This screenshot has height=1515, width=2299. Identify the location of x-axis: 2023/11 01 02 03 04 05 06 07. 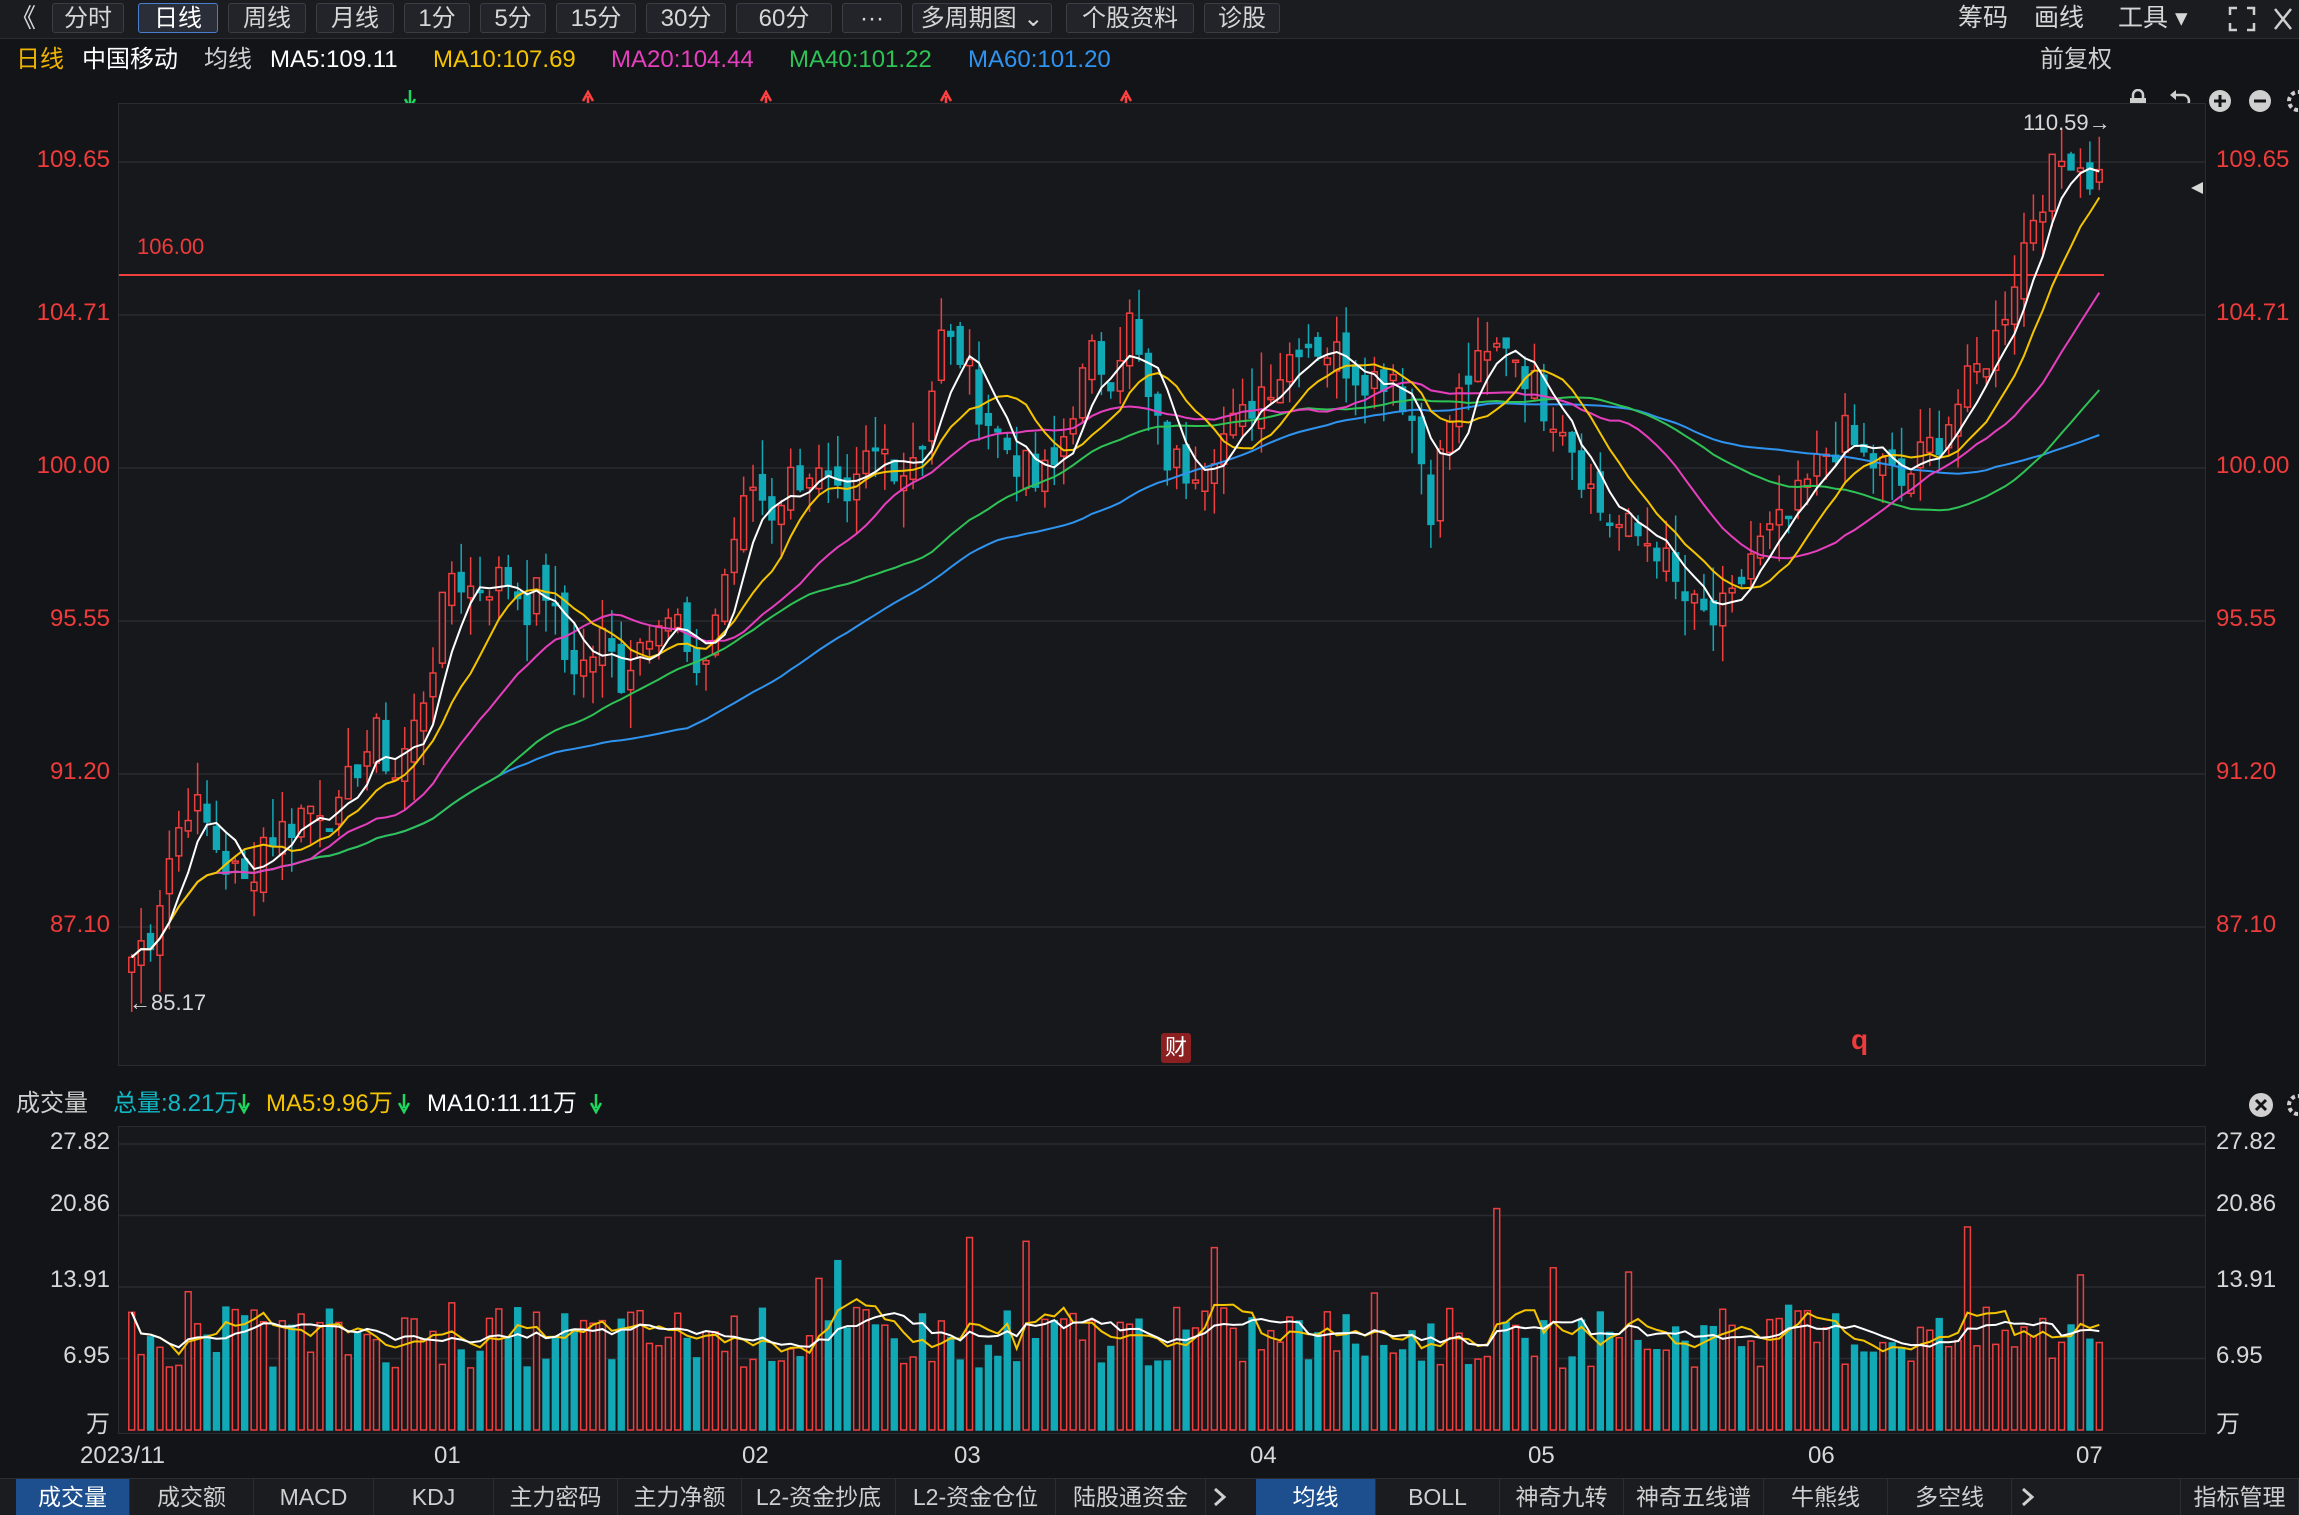
(1149, 1459).